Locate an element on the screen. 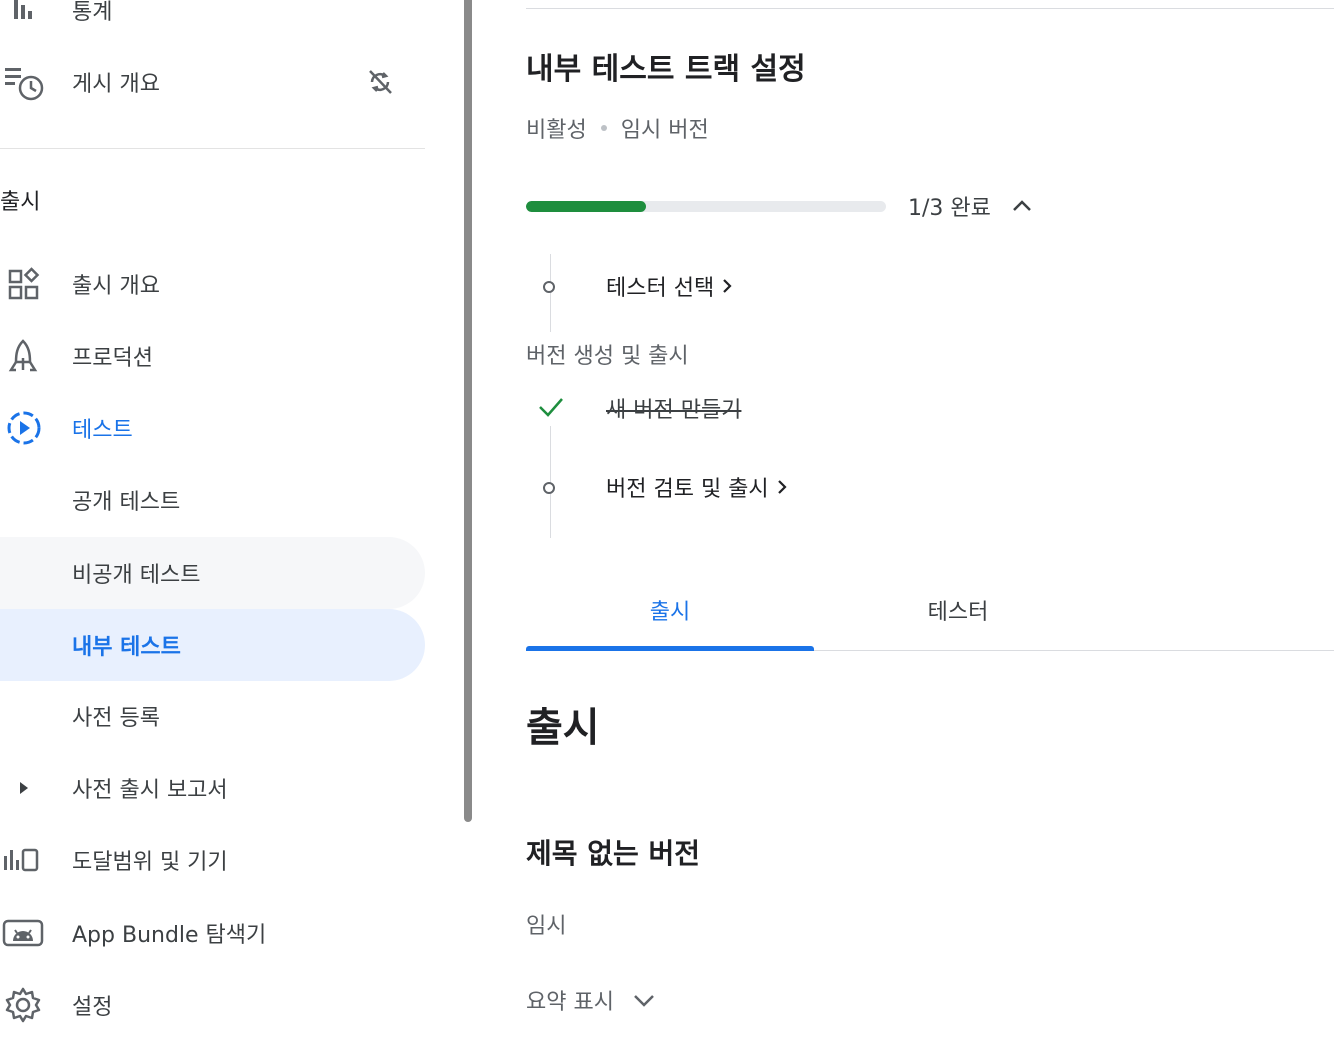 This screenshot has width=1334, height=1044. chevron-down-icon is located at coordinates (644, 1001).